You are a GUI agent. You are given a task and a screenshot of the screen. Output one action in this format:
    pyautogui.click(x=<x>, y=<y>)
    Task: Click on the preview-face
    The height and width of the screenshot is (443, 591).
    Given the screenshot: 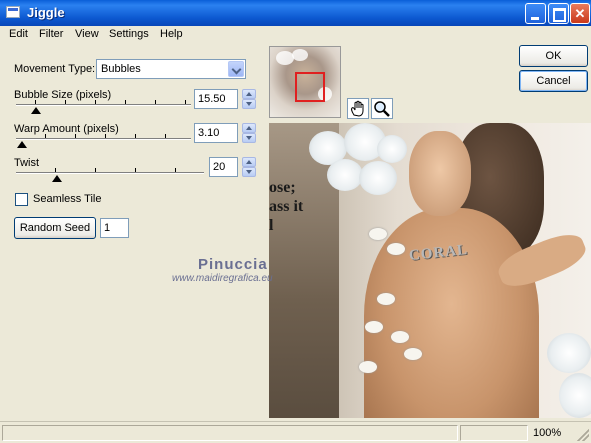 What is the action you would take?
    pyautogui.click(x=440, y=173)
    